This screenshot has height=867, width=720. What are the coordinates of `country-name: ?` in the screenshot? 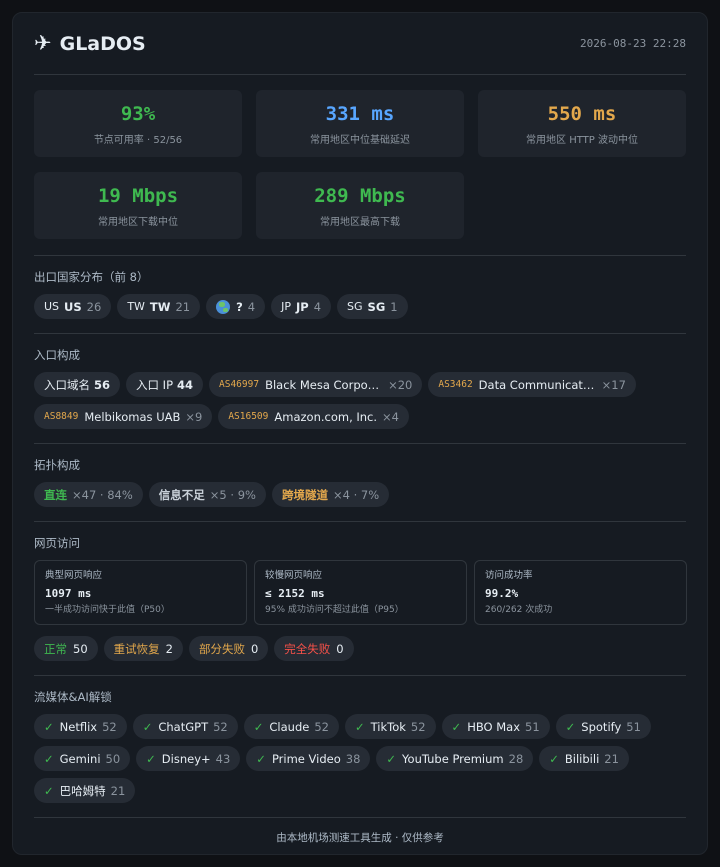 It's located at (239, 306).